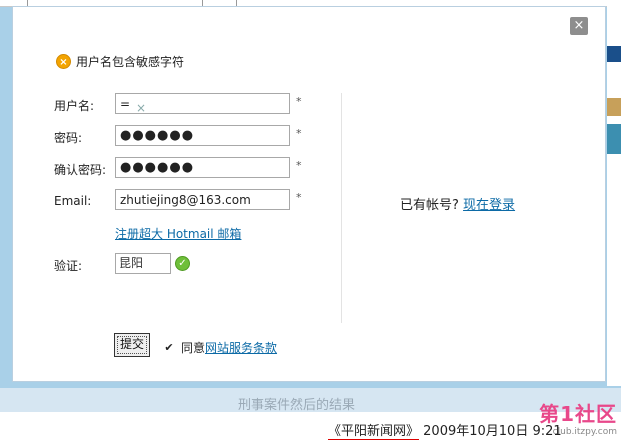  I want to click on footer-source: 《平阳新闻网》, so click(374, 432).